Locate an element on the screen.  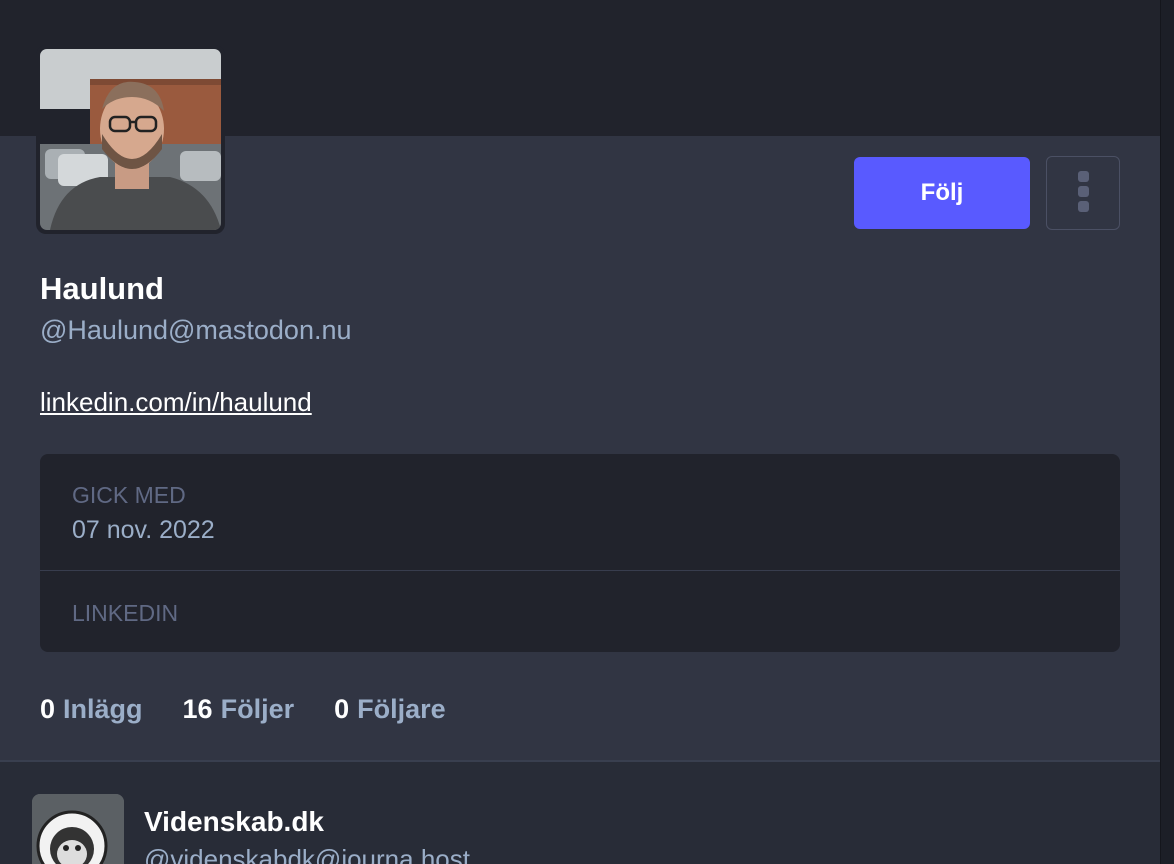
stat-label: Inlägg is located at coordinates (103, 709).